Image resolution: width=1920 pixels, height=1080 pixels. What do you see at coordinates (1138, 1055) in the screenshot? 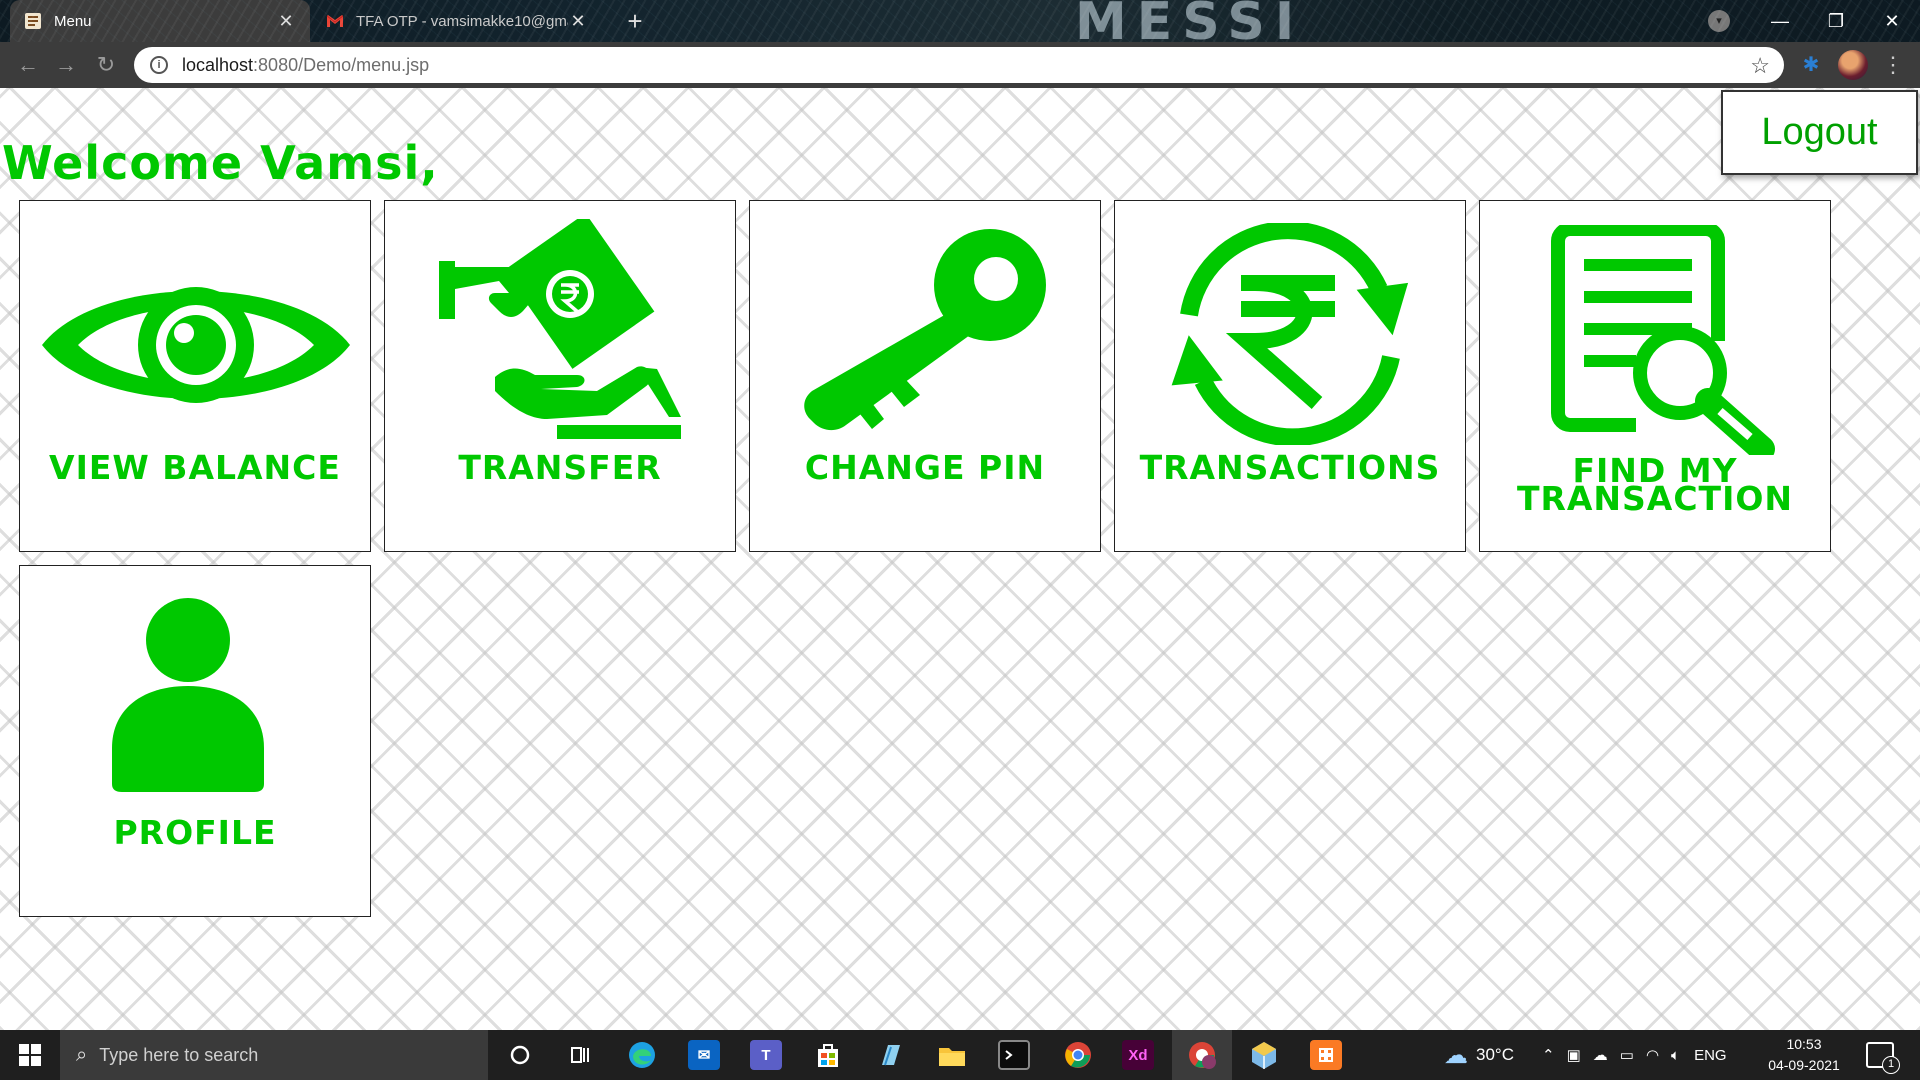
I see `adobe-xd-icon: Xd` at bounding box center [1138, 1055].